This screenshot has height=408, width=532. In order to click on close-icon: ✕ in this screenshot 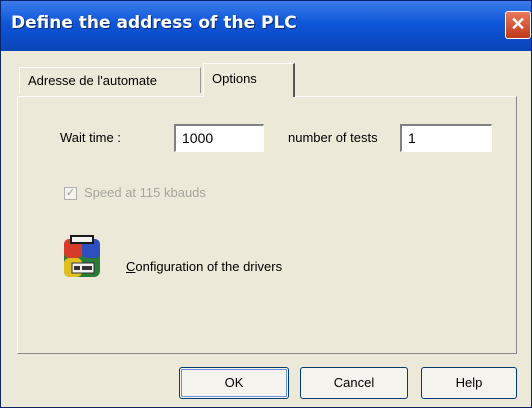, I will do `click(518, 24)`.